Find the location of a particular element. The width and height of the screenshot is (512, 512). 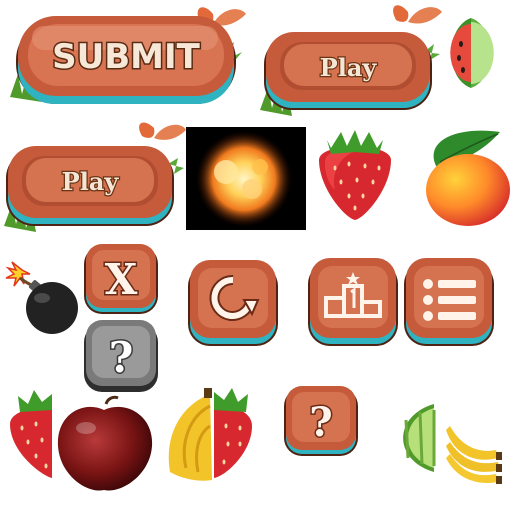

melon-half is located at coordinates (410, 438).